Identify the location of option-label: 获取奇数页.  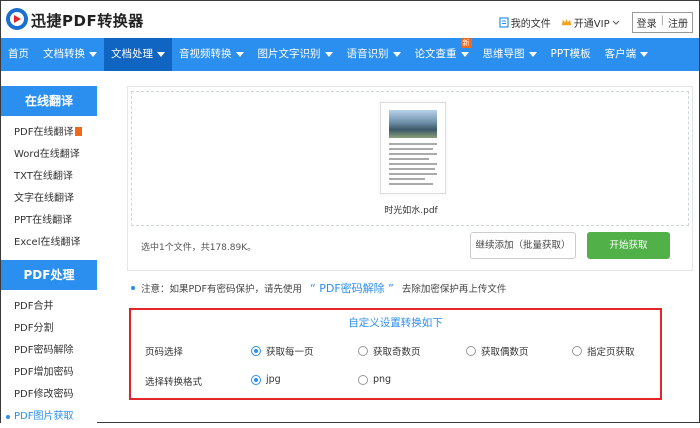
(397, 352).